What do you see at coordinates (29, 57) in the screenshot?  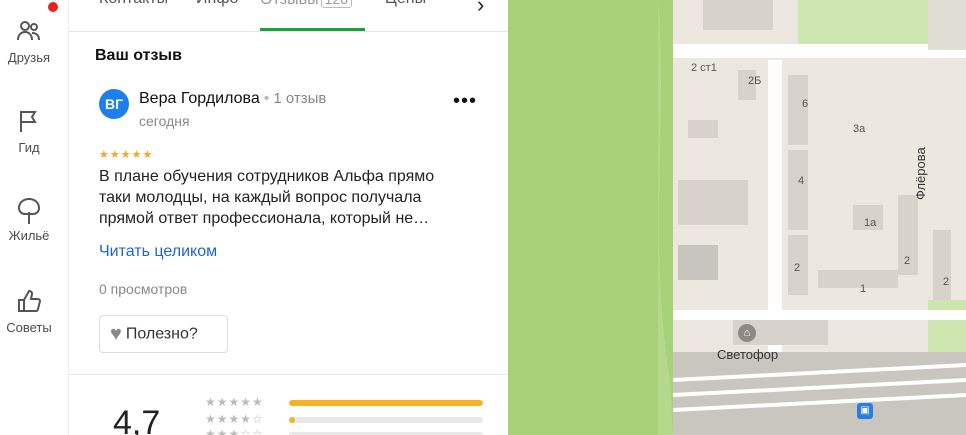 I see `rail-label-friends: Друзья` at bounding box center [29, 57].